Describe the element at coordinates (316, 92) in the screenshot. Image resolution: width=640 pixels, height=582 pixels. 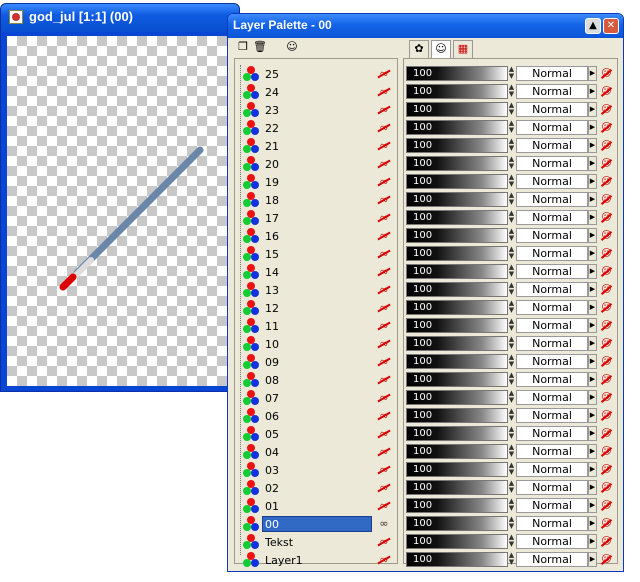
I see `layer-row: 24 ∞` at that location.